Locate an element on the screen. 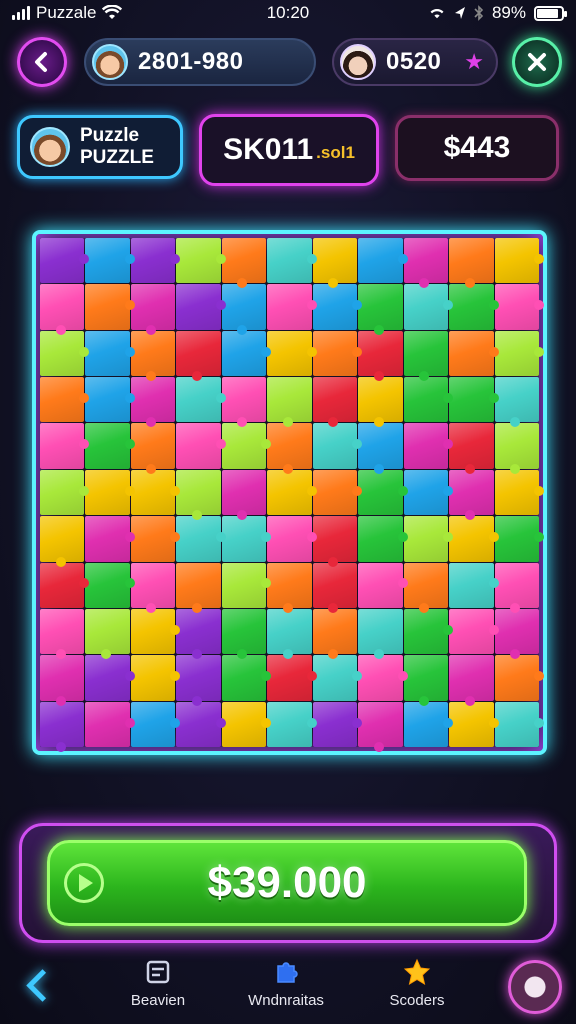 The image size is (576, 1024). skill-score-box: SK011 .sol1 is located at coordinates (289, 150).